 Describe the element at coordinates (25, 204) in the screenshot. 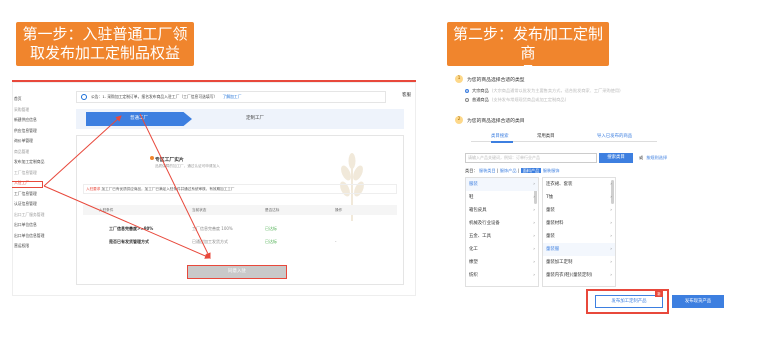

I see `sidebar-item: 认证信息管理` at that location.